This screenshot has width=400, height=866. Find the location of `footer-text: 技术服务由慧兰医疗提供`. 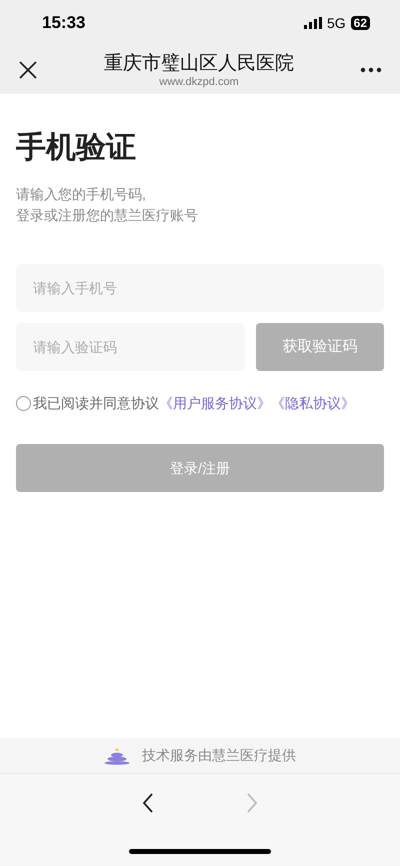

footer-text: 技术服务由慧兰医疗提供 is located at coordinates (219, 755).